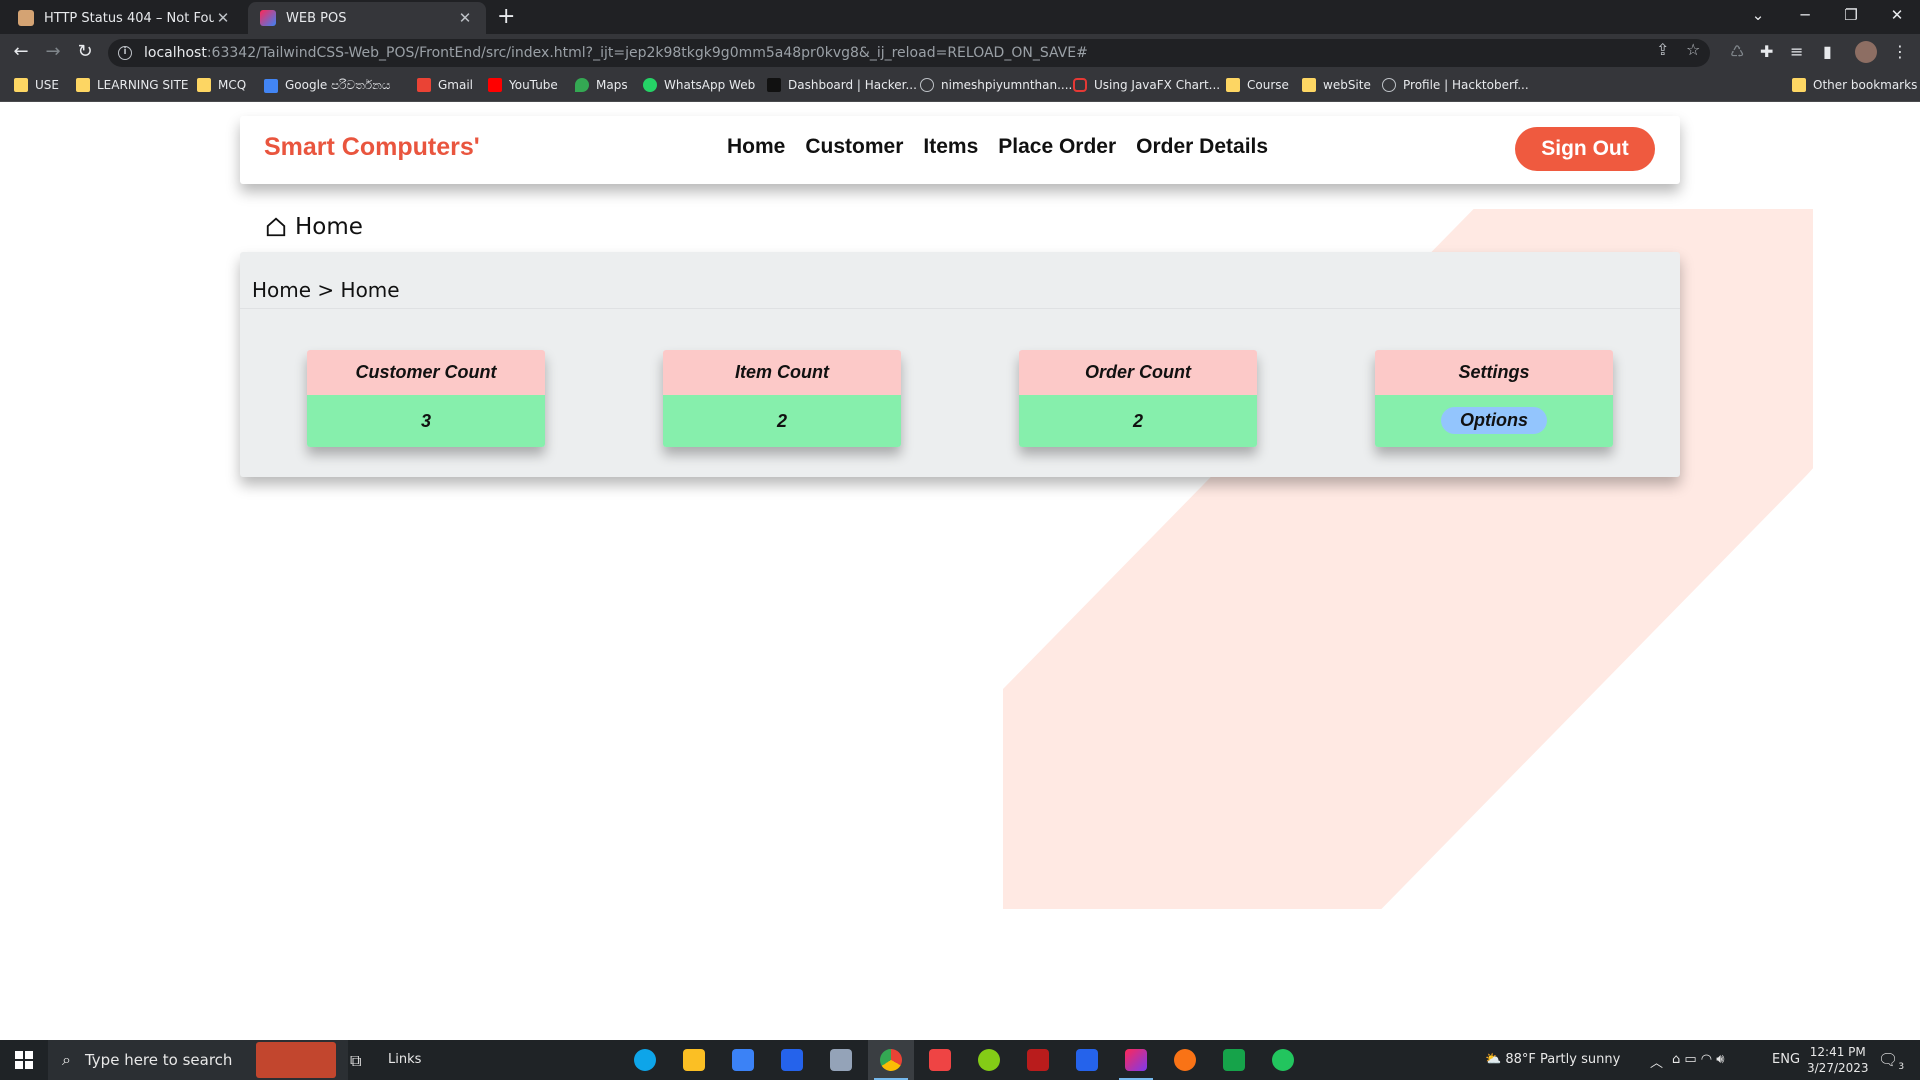 The image size is (1920, 1080). Describe the element at coordinates (1038, 1060) in the screenshot. I see `app-red-icon` at that location.